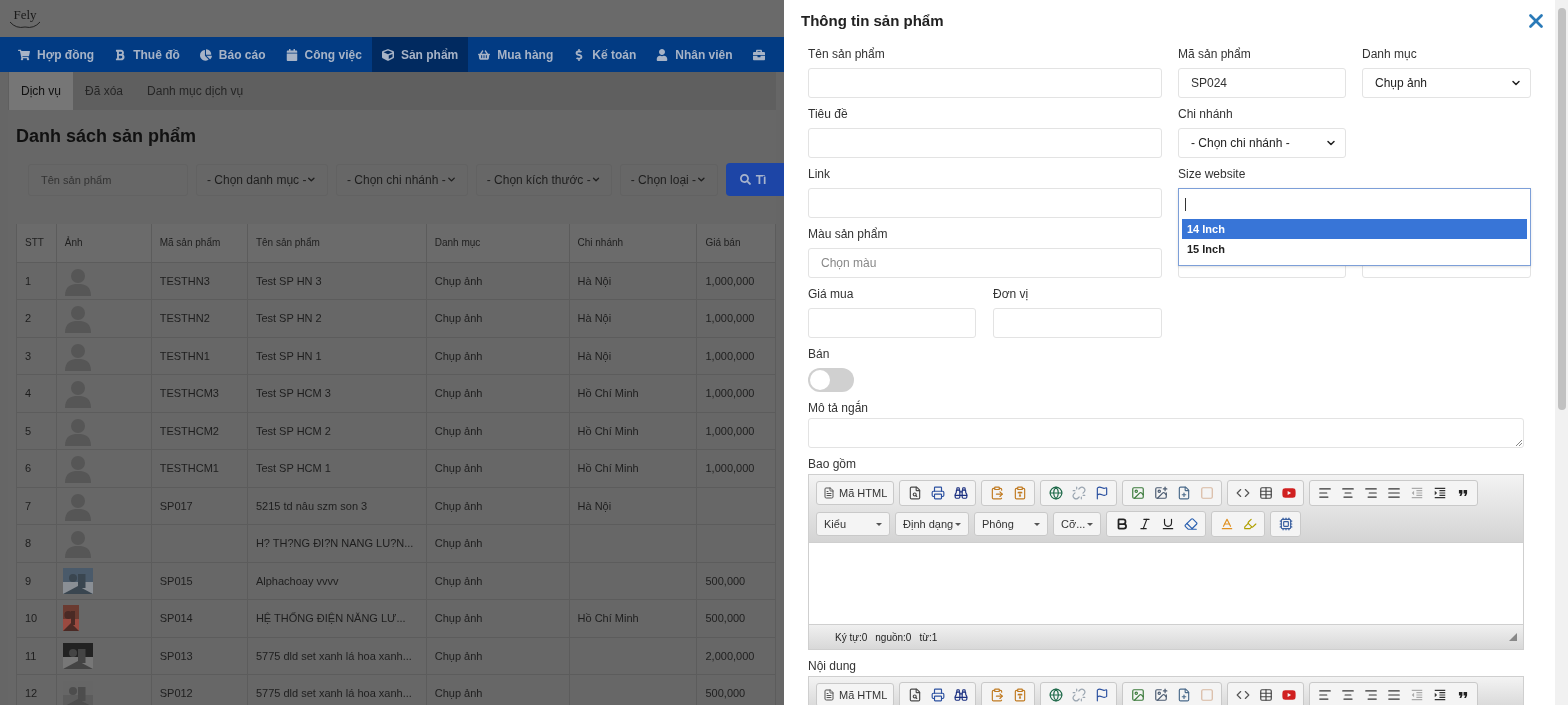  I want to click on status-text: từ:1, so click(928, 637).